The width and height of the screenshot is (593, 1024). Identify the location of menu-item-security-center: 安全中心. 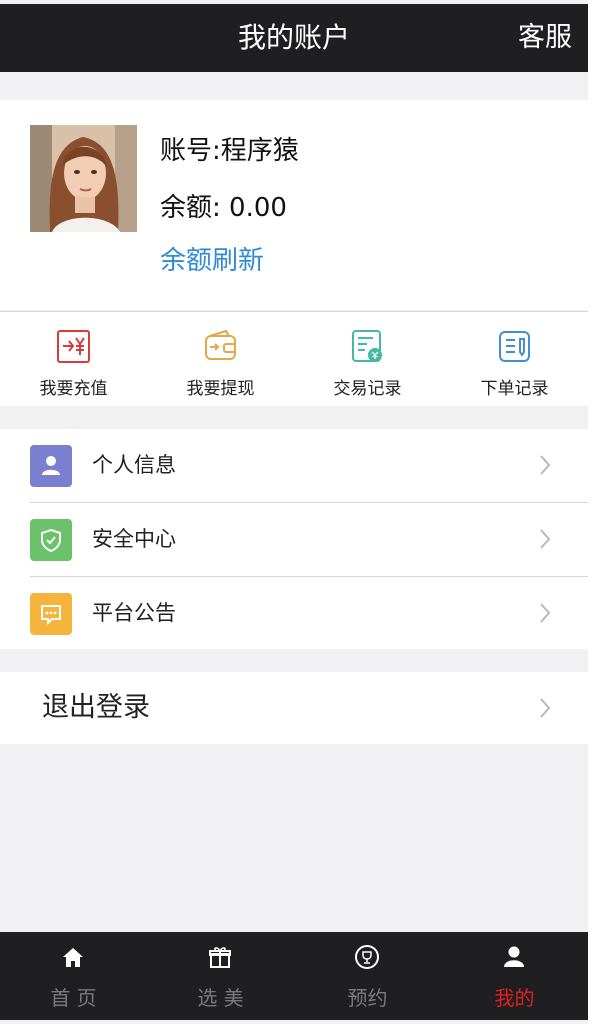
(294, 539).